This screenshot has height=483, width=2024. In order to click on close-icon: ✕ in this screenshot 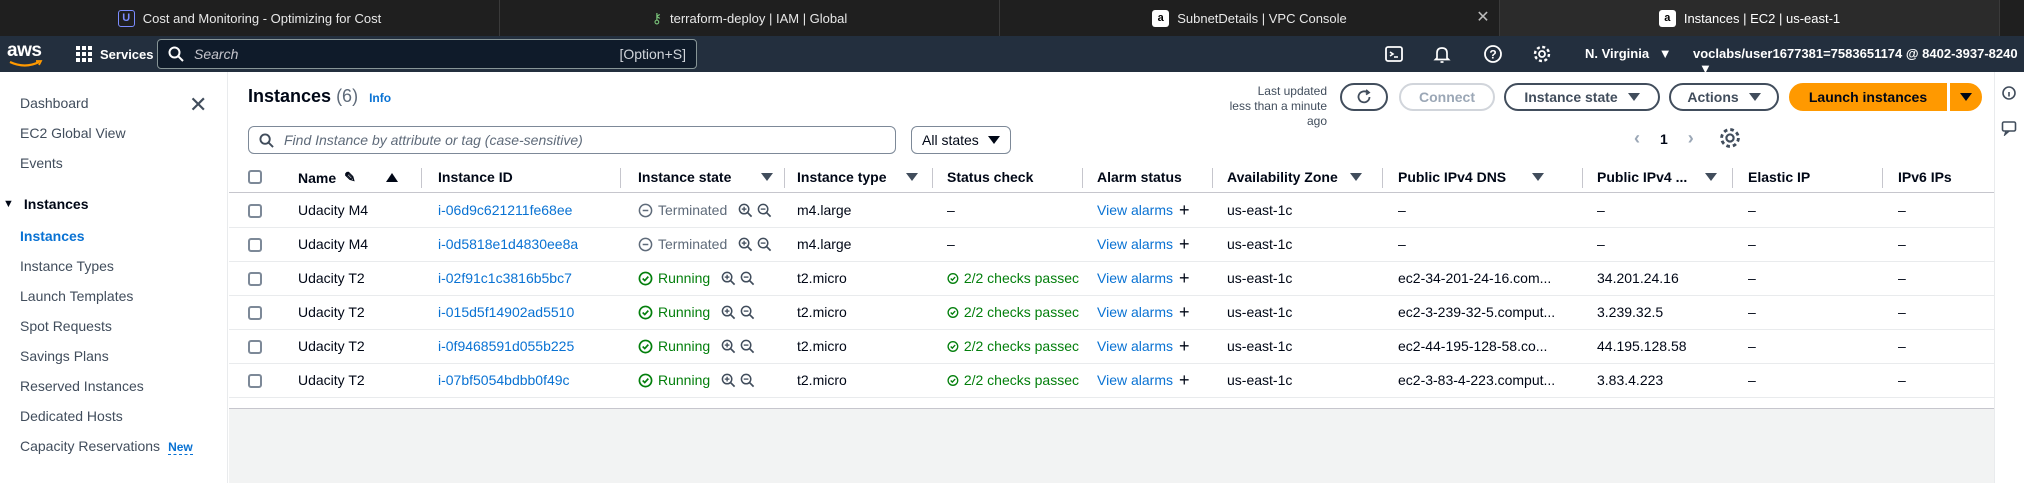, I will do `click(198, 105)`.